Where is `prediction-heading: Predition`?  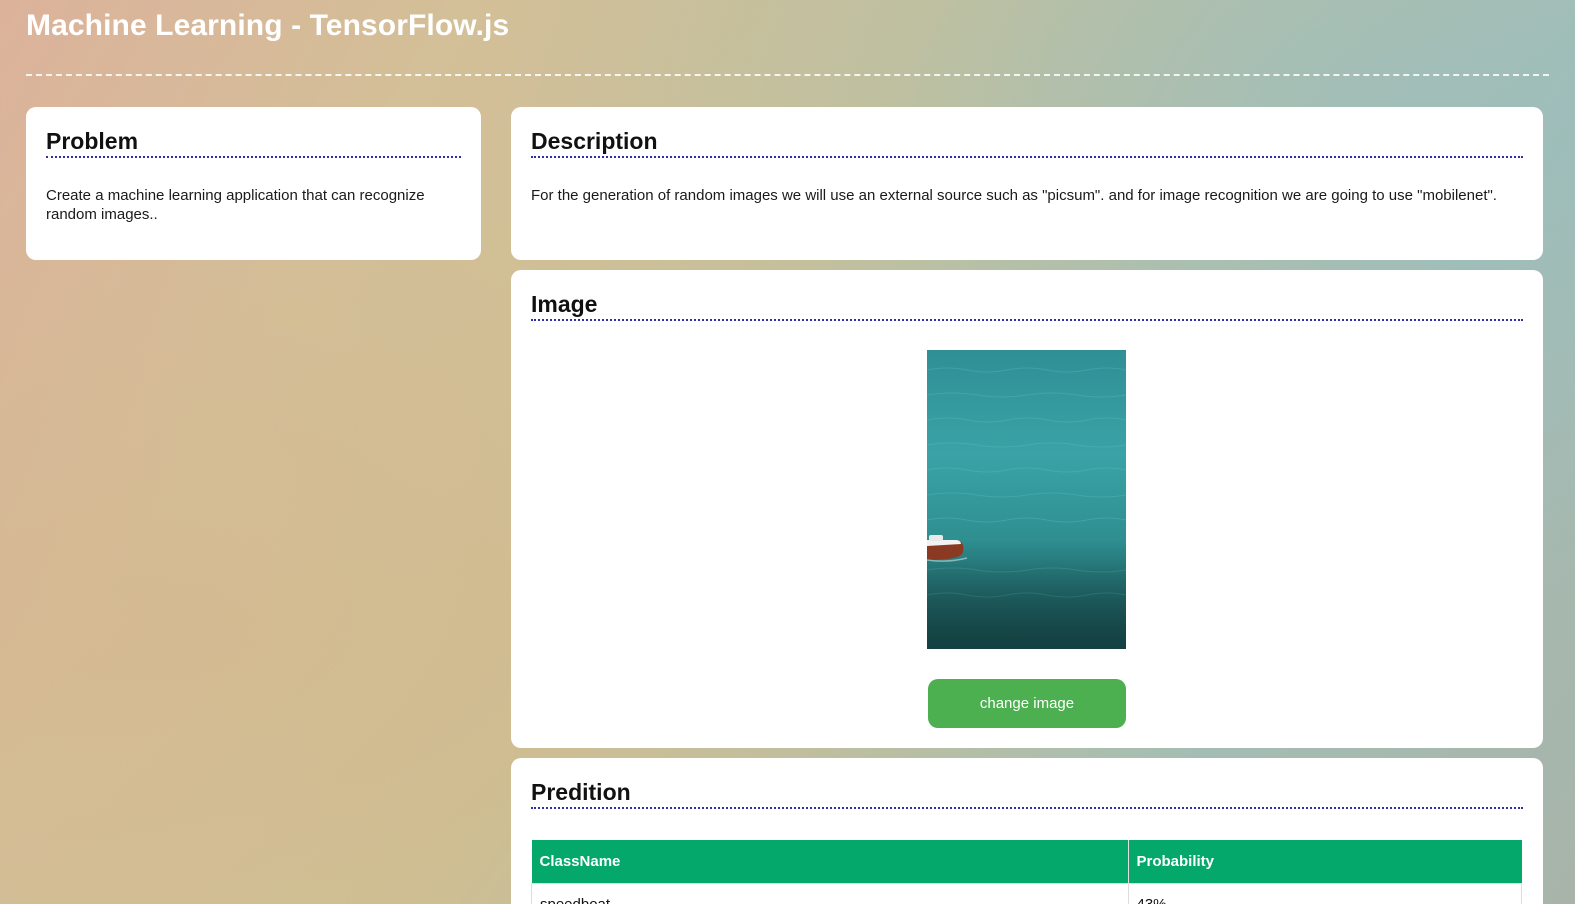
prediction-heading: Predition is located at coordinates (1027, 793).